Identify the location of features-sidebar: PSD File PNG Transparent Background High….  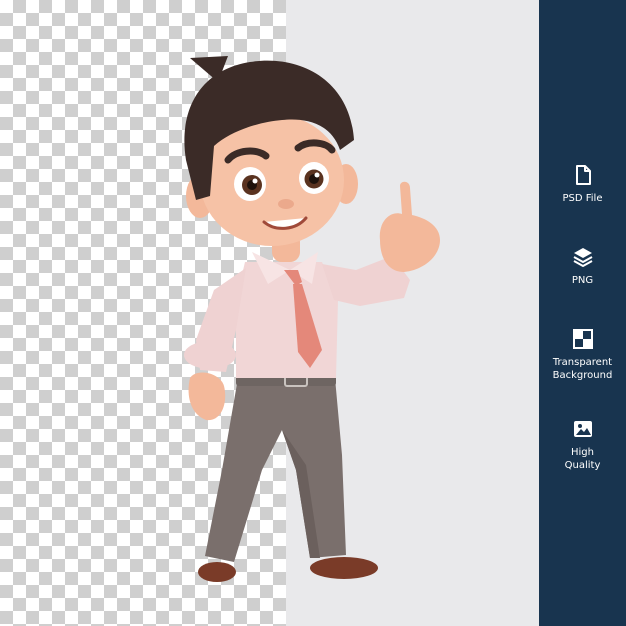
(582, 313).